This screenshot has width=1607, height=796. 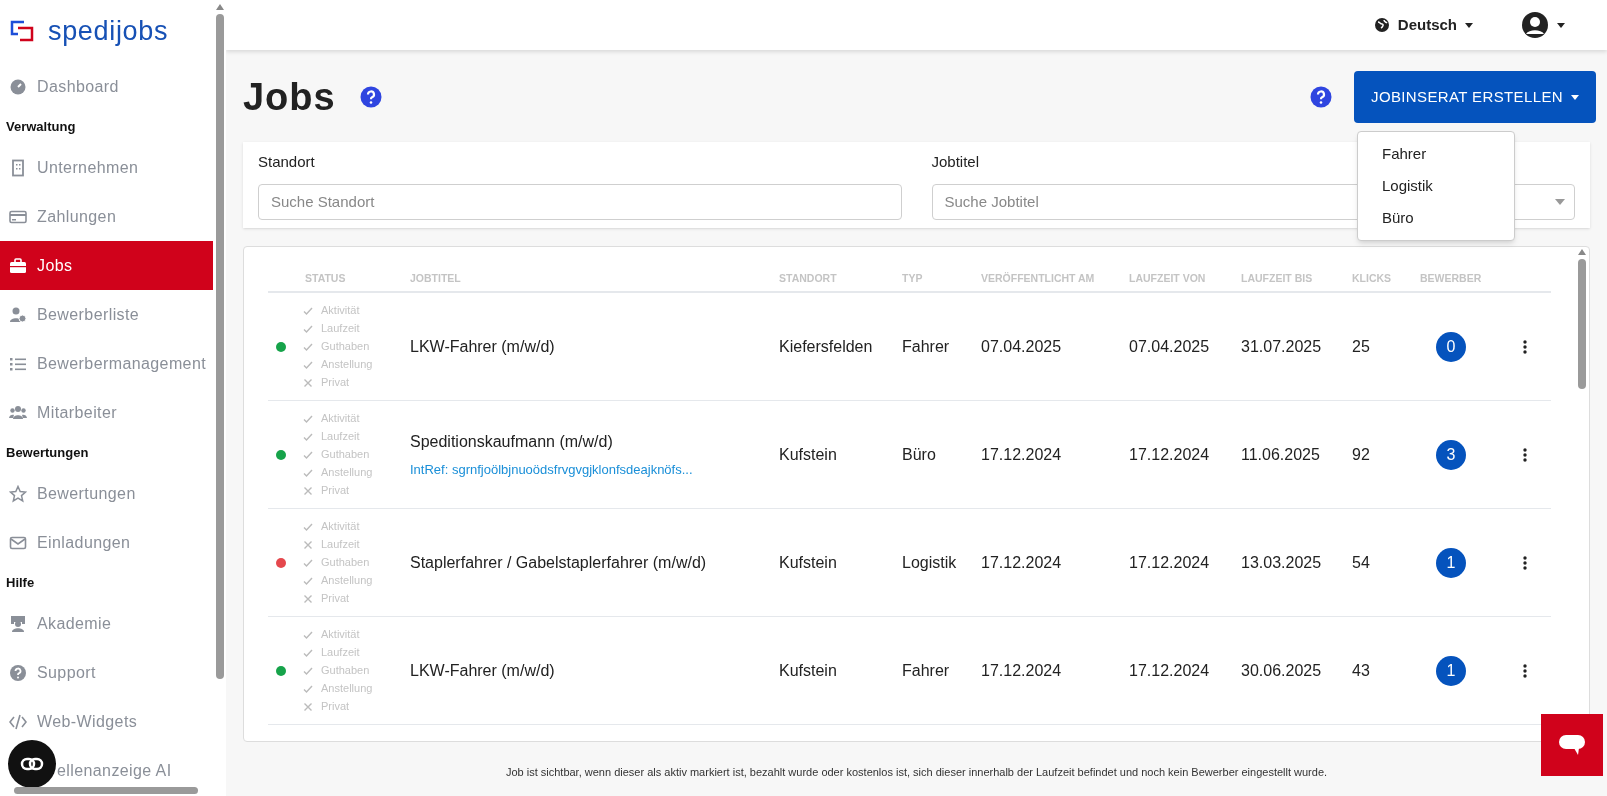 What do you see at coordinates (1282, 670) in the screenshot?
I see `table-cell-text: 30.06.2025` at bounding box center [1282, 670].